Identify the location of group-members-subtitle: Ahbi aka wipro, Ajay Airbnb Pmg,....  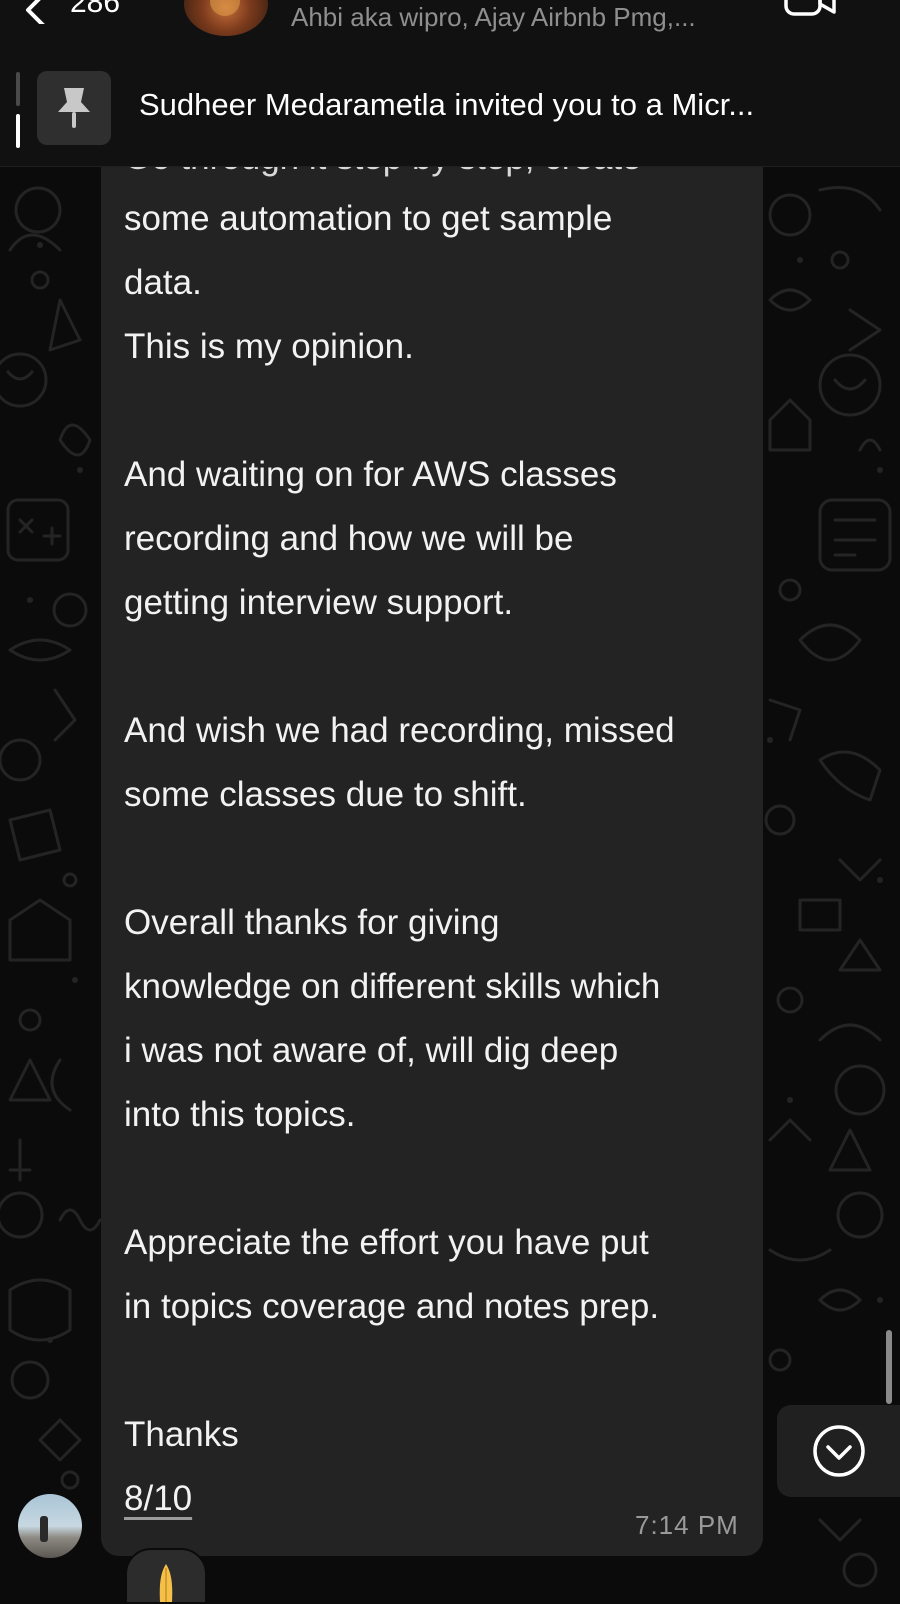
(493, 17).